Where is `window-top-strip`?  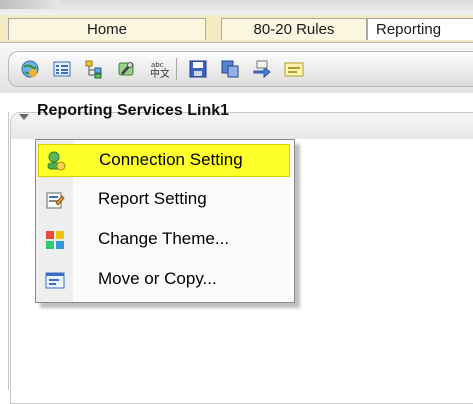
window-top-strip is located at coordinates (236, 7).